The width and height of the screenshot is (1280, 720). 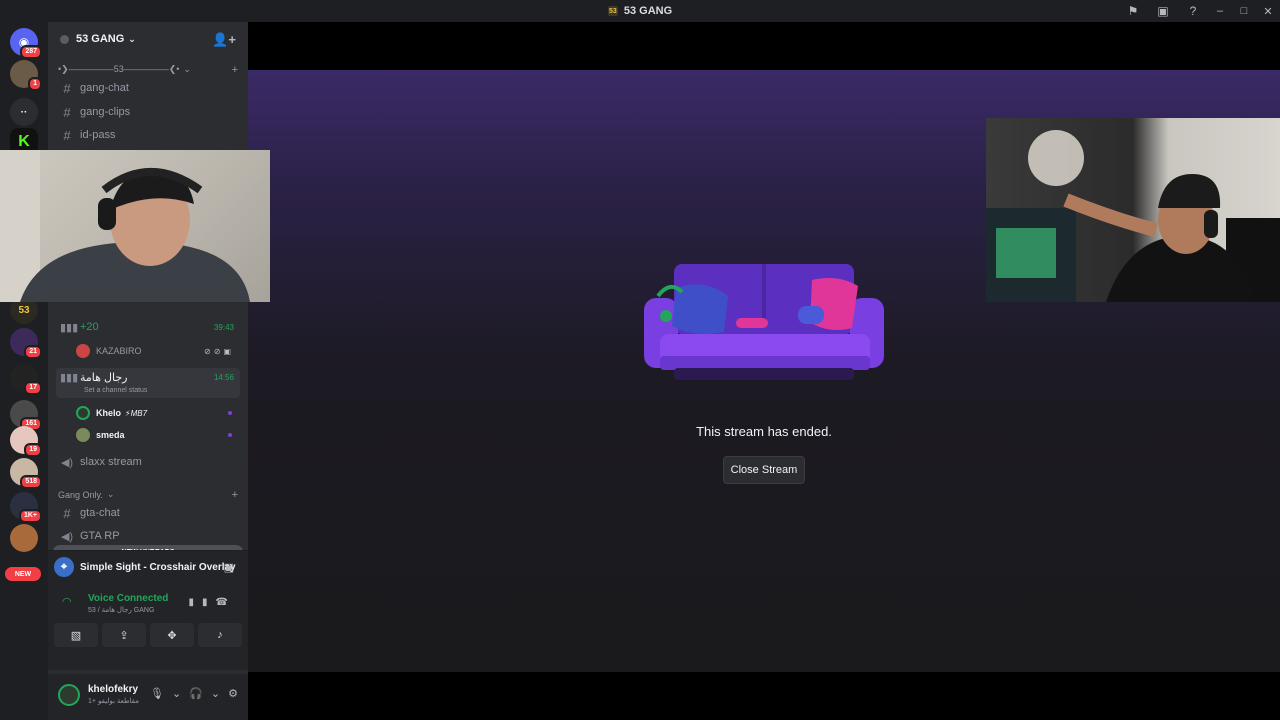 What do you see at coordinates (26, 43) in the screenshot?
I see `discord-home-icon: ◉ 287` at bounding box center [26, 43].